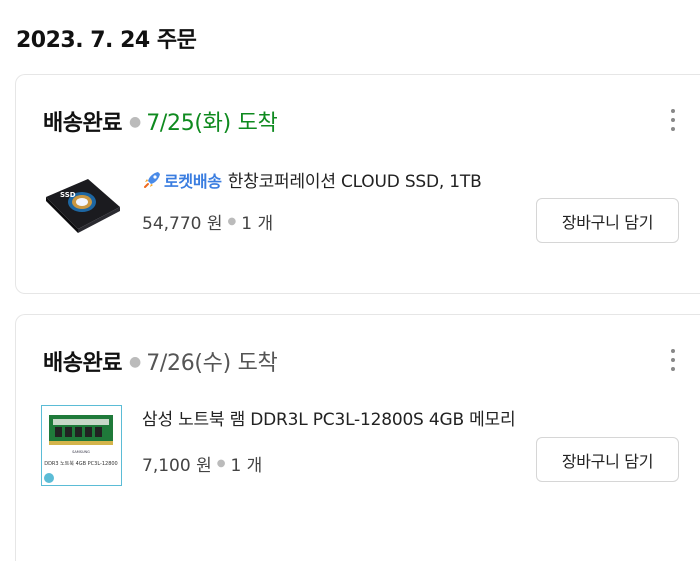 Image resolution: width=700 pixels, height=561 pixels. Describe the element at coordinates (212, 363) in the screenshot. I see `arrival-date: 7/26(수) 도착` at that location.